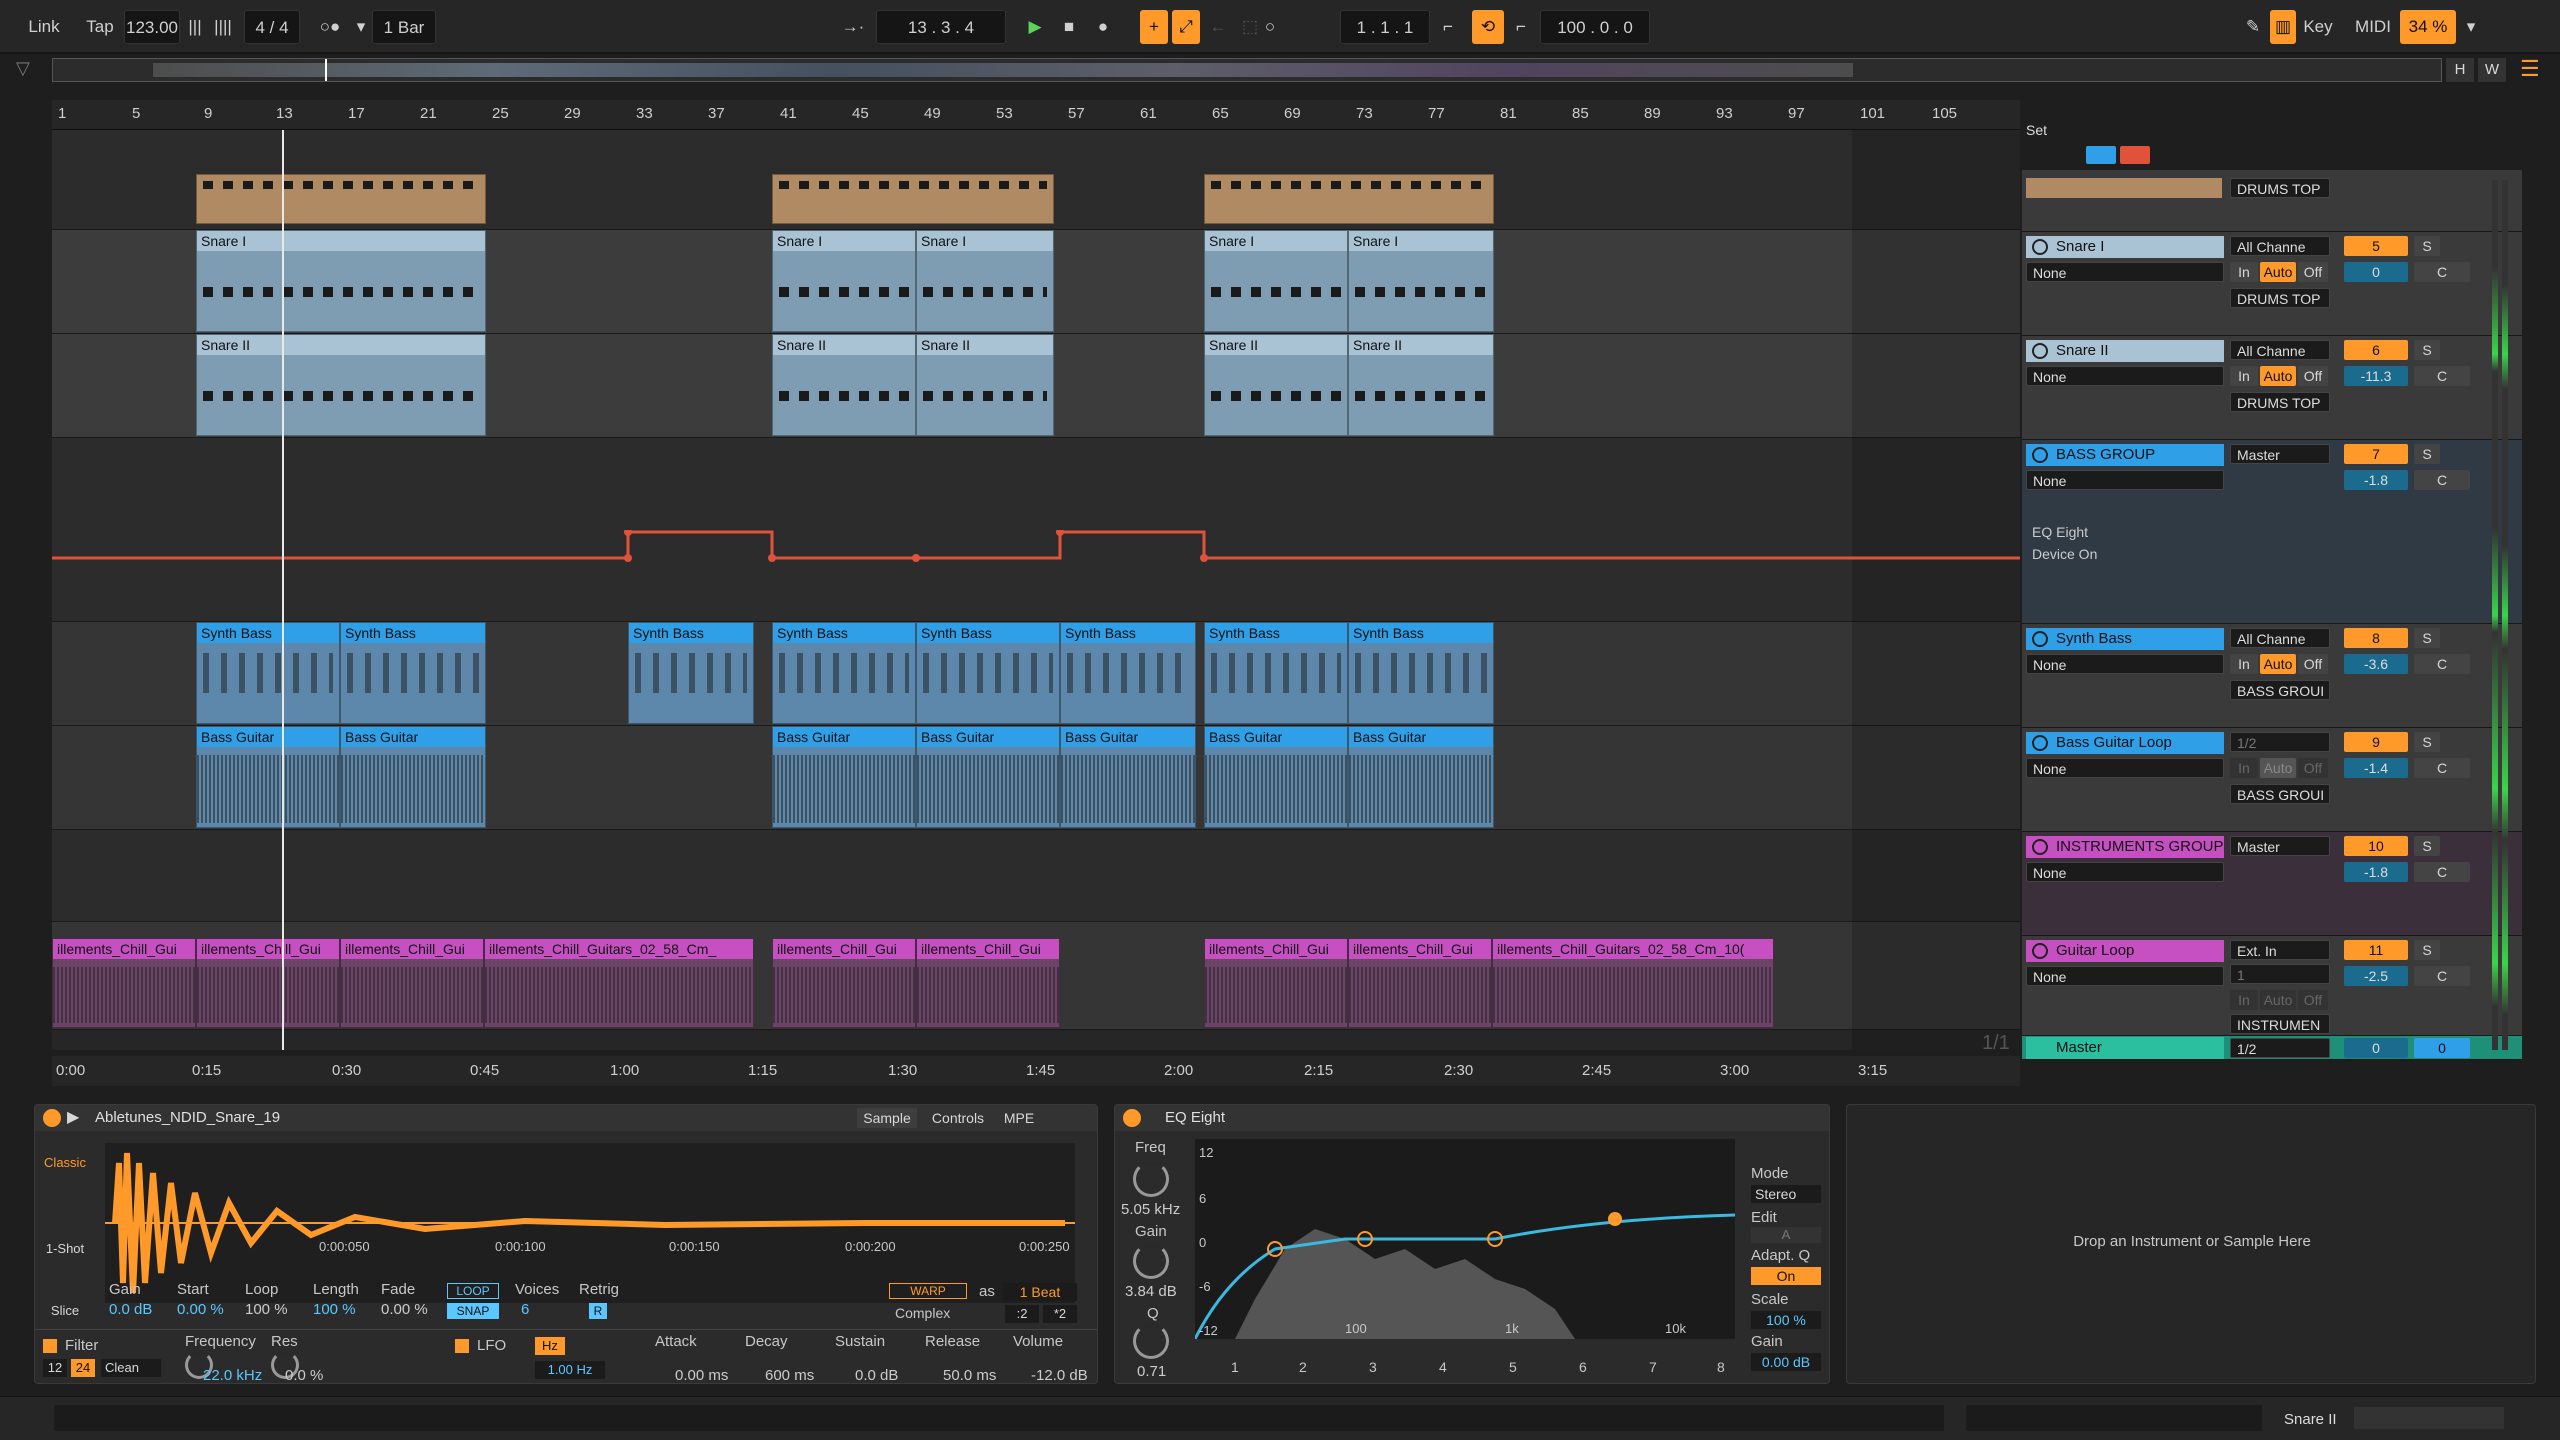 The image size is (2560, 1440). What do you see at coordinates (65, 1310) in the screenshot?
I see `mode-slice: Slice` at bounding box center [65, 1310].